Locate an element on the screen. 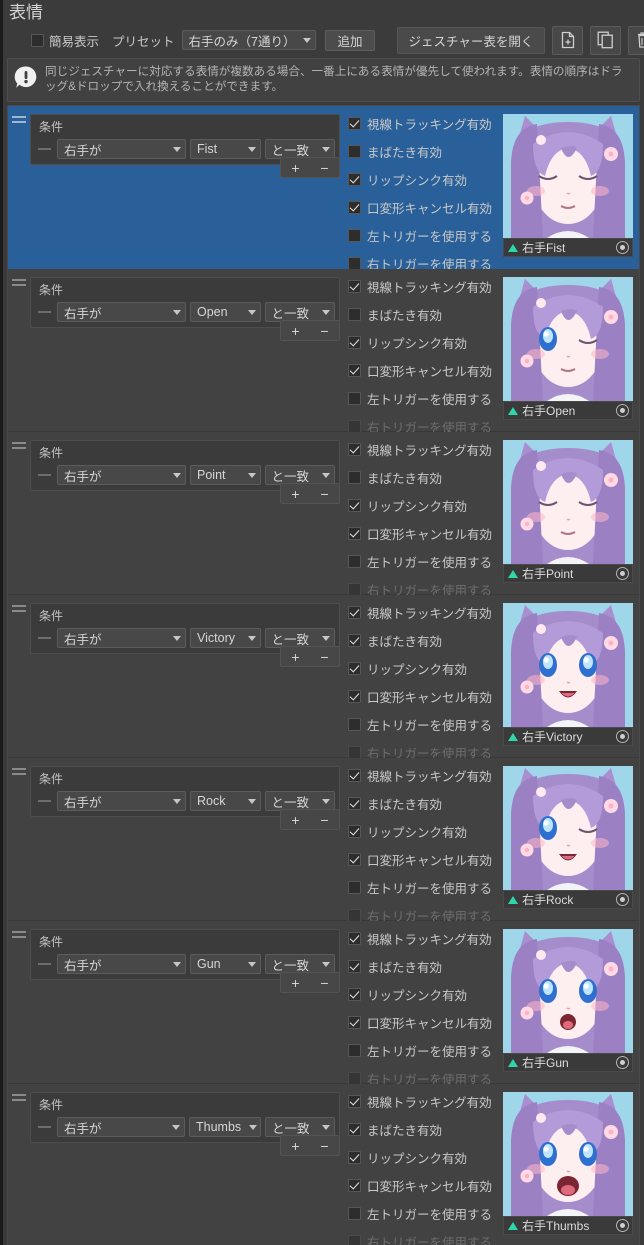 This screenshot has height=1245, width=644. trash-icon is located at coordinates (636, 40).